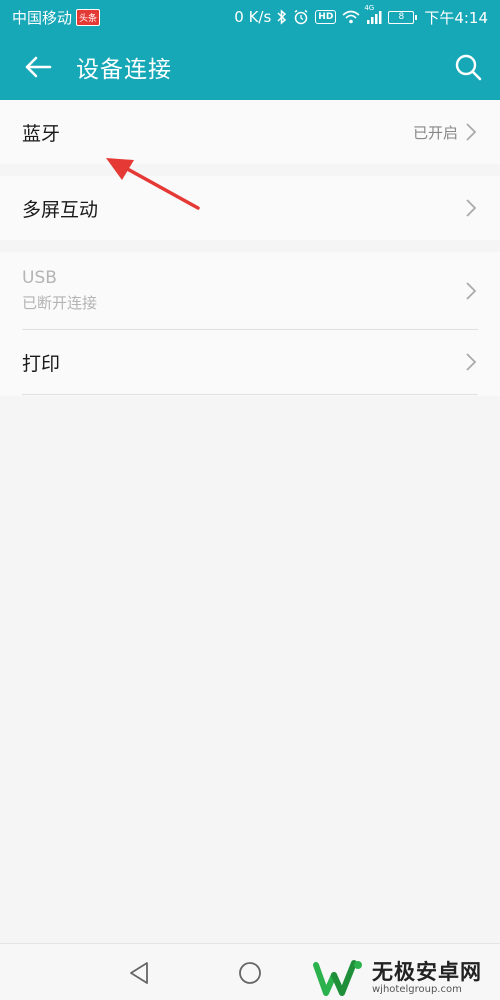  What do you see at coordinates (250, 362) in the screenshot?
I see `print-row: 打印` at bounding box center [250, 362].